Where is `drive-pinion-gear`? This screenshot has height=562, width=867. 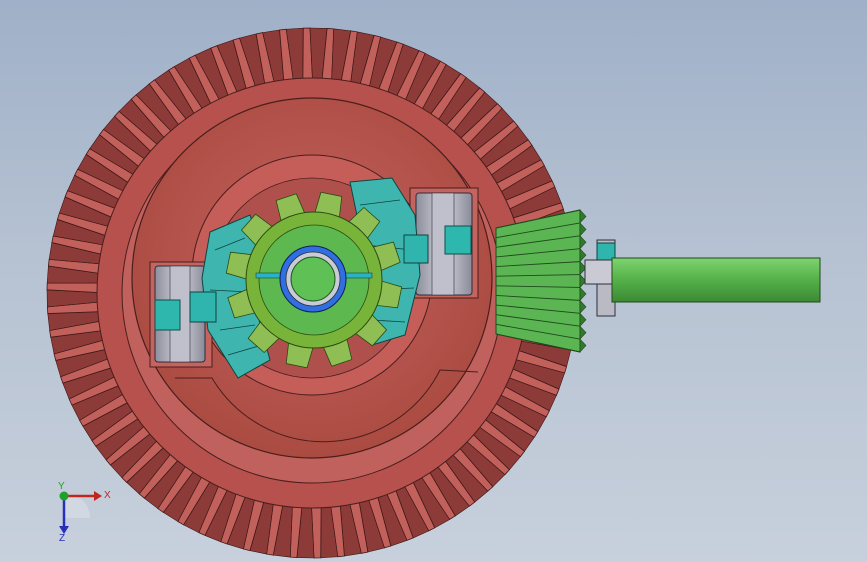
drive-pinion-gear is located at coordinates (541, 281).